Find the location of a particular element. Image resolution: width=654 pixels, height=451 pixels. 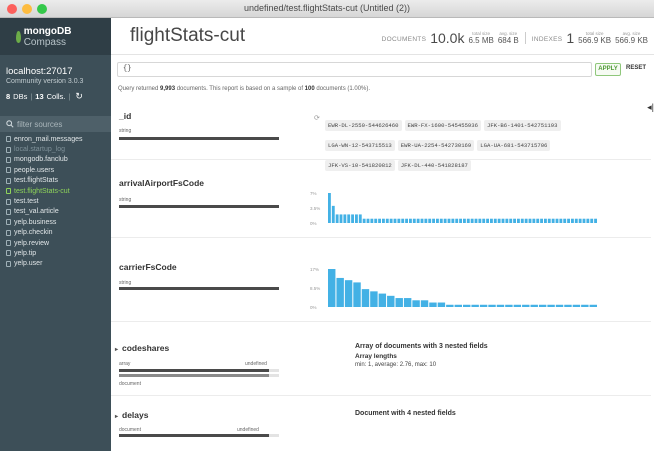

sidebar-collection-item: yelp.checkin is located at coordinates (55, 233).